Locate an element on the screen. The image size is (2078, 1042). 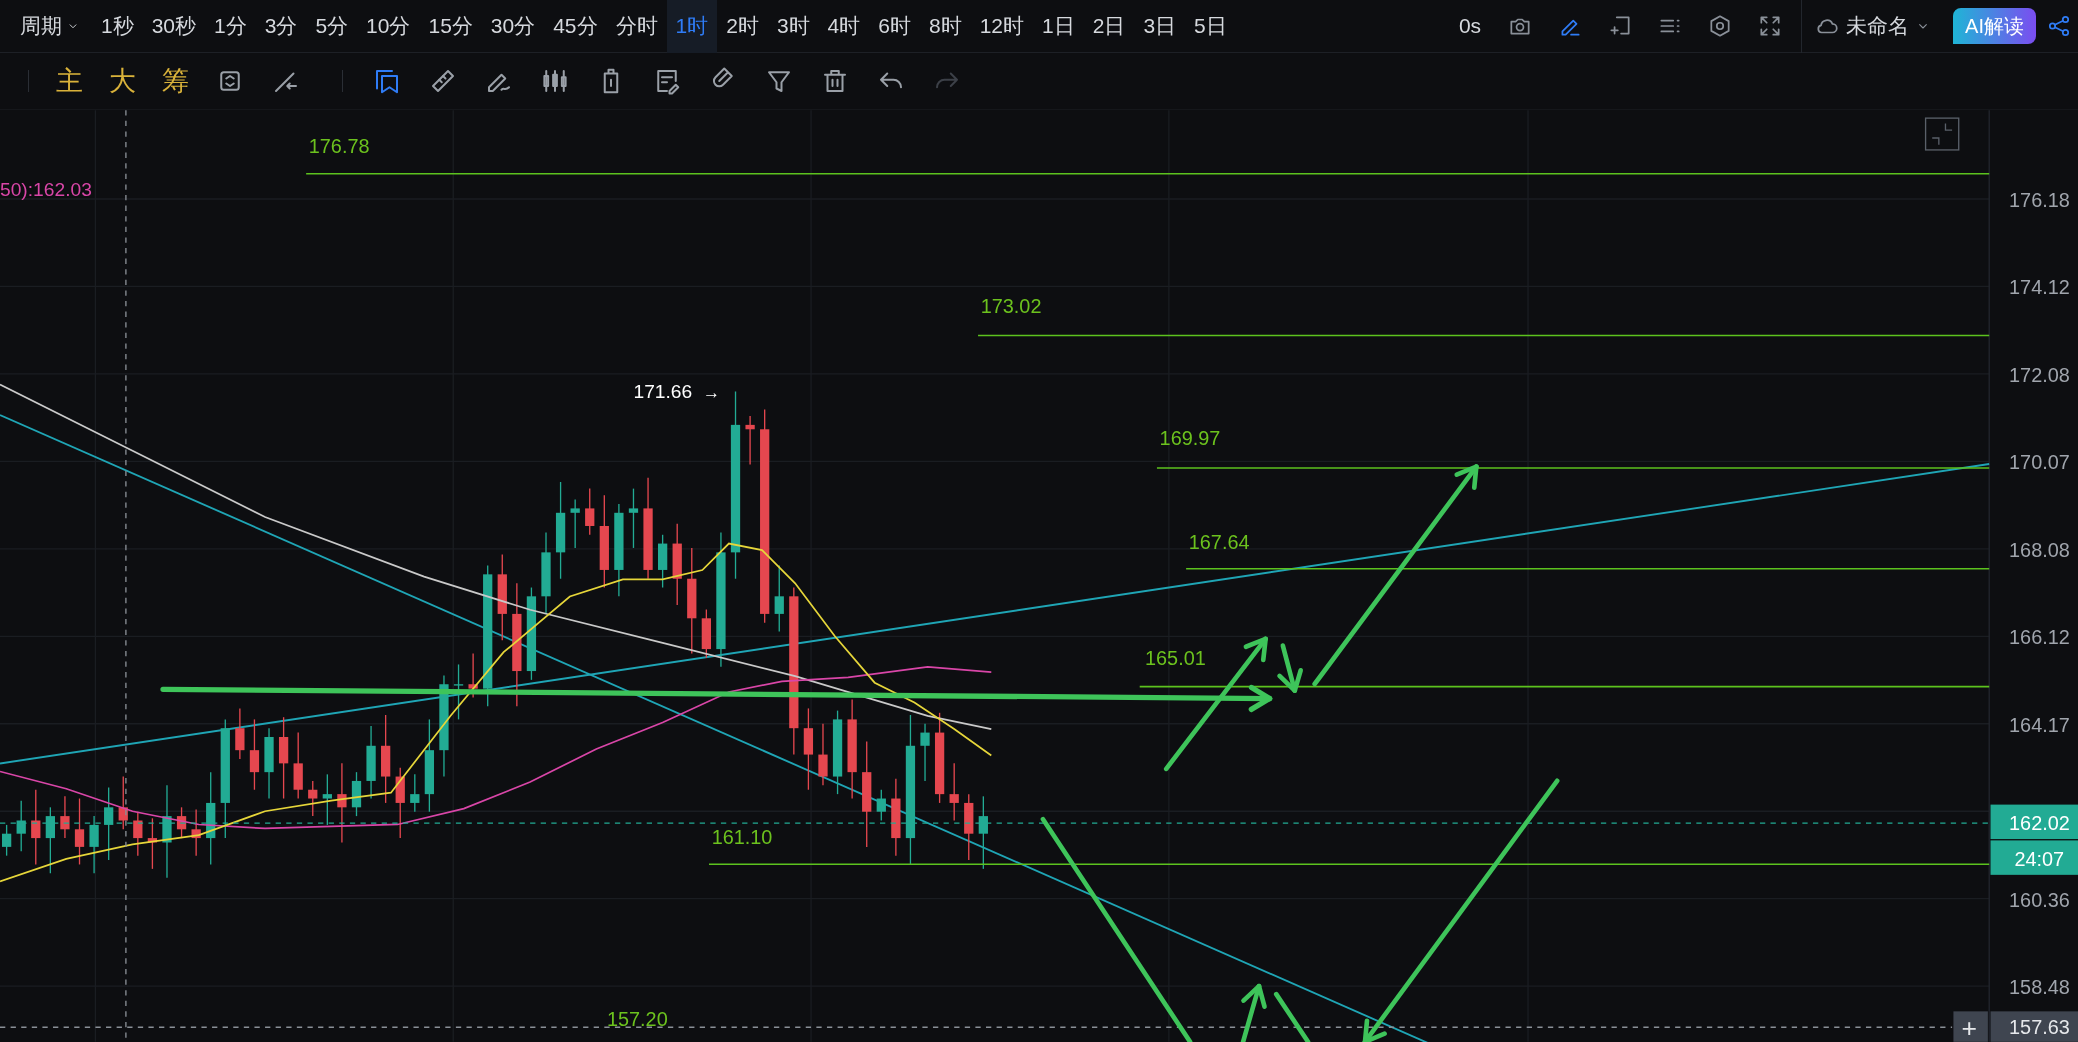
indicator-toggle: 筹 is located at coordinates (175, 81).